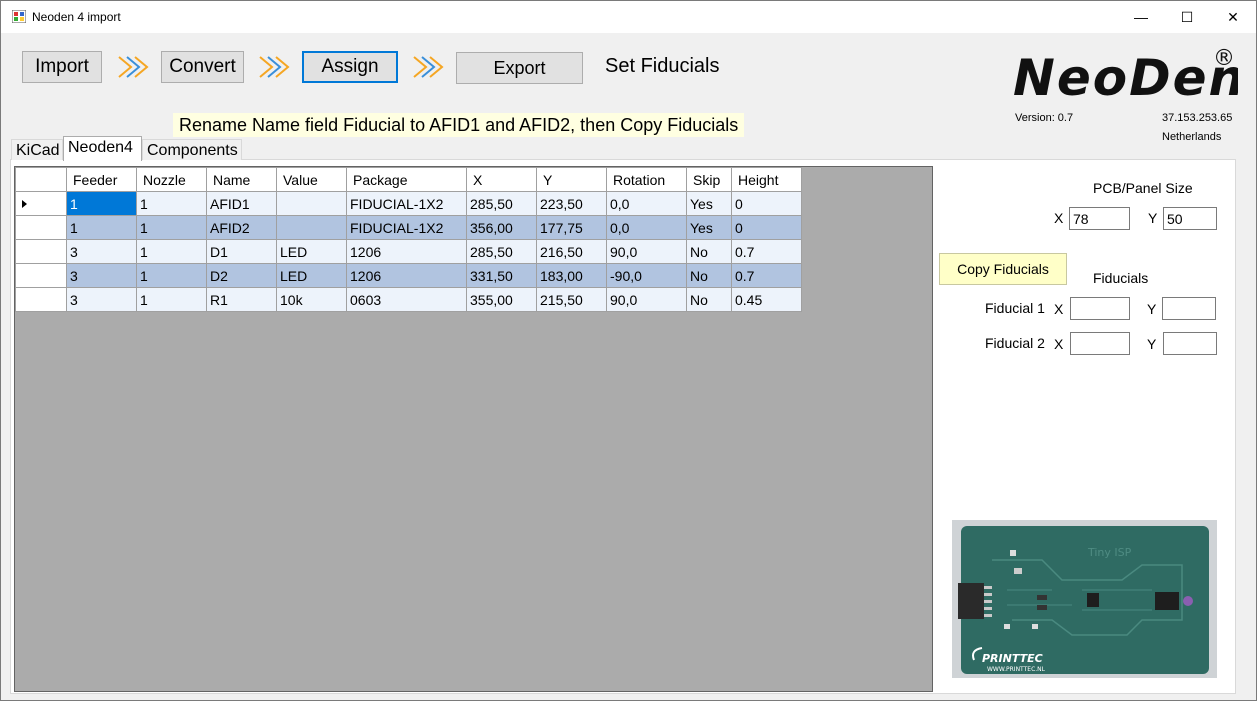 The image size is (1257, 701). I want to click on panel-size-x-input, so click(1099, 218).